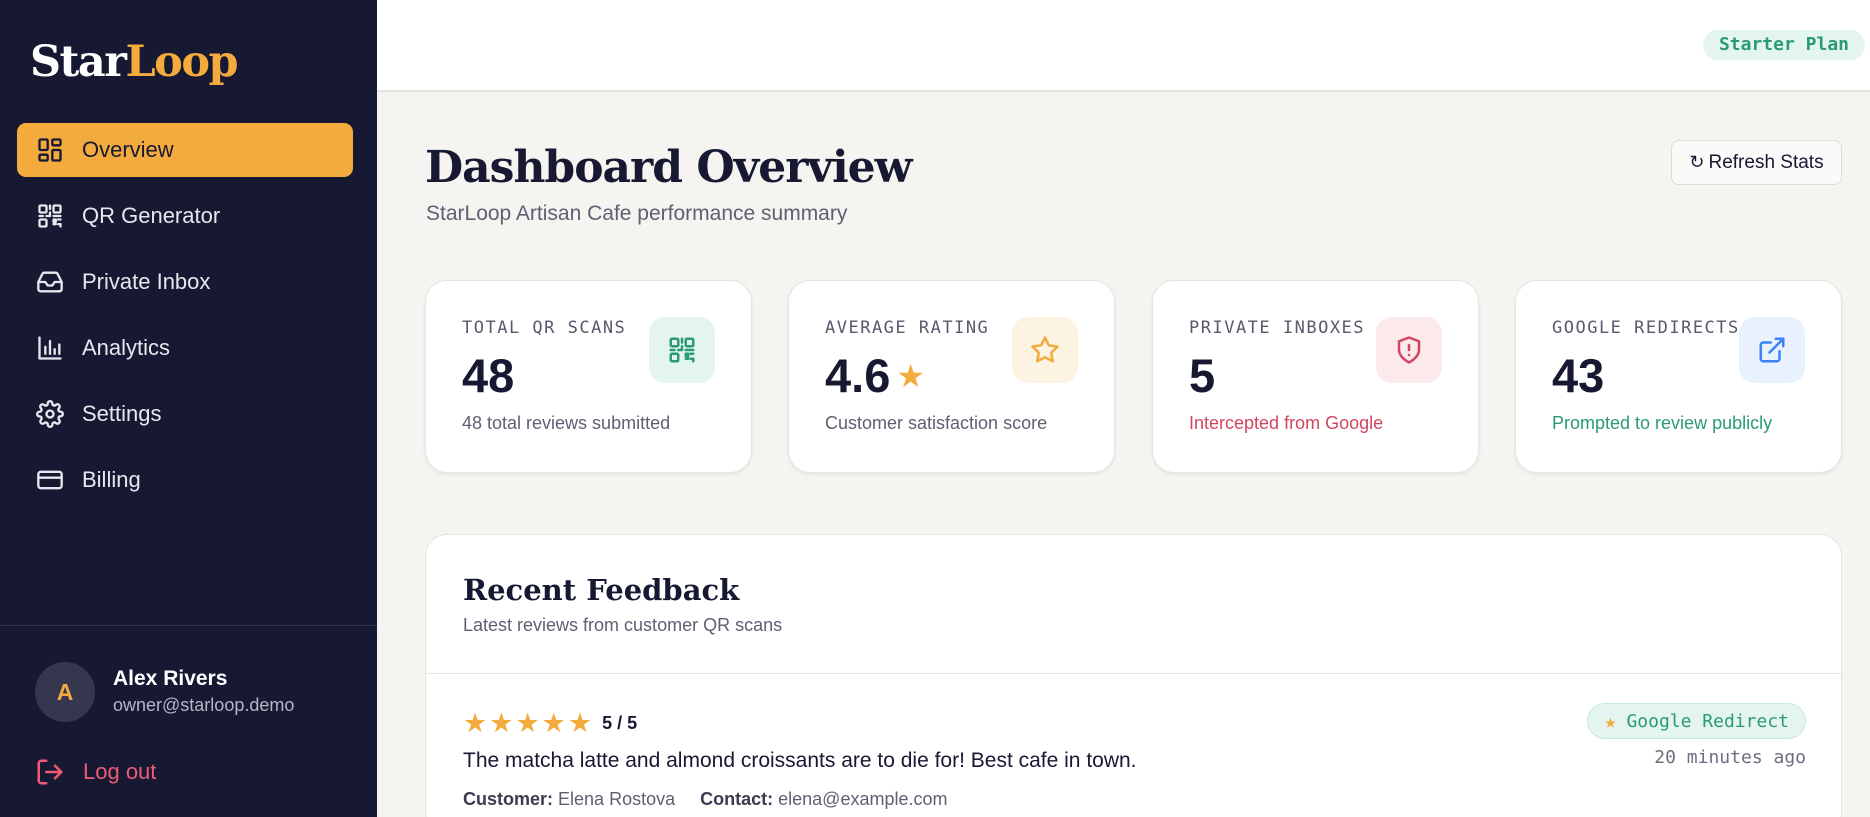  Describe the element at coordinates (50, 348) in the screenshot. I see `bar-chart-icon` at that location.